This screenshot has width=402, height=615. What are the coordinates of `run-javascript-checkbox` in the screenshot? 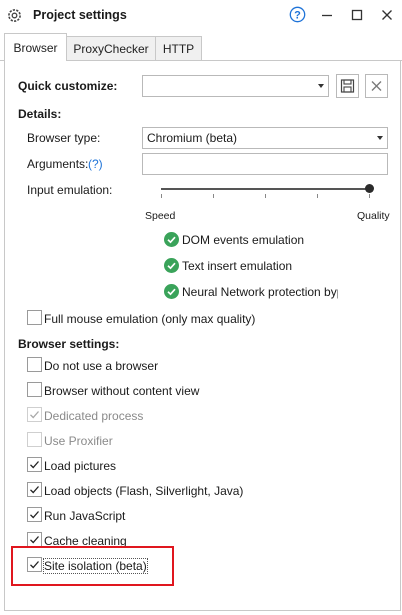 It's located at (34, 514).